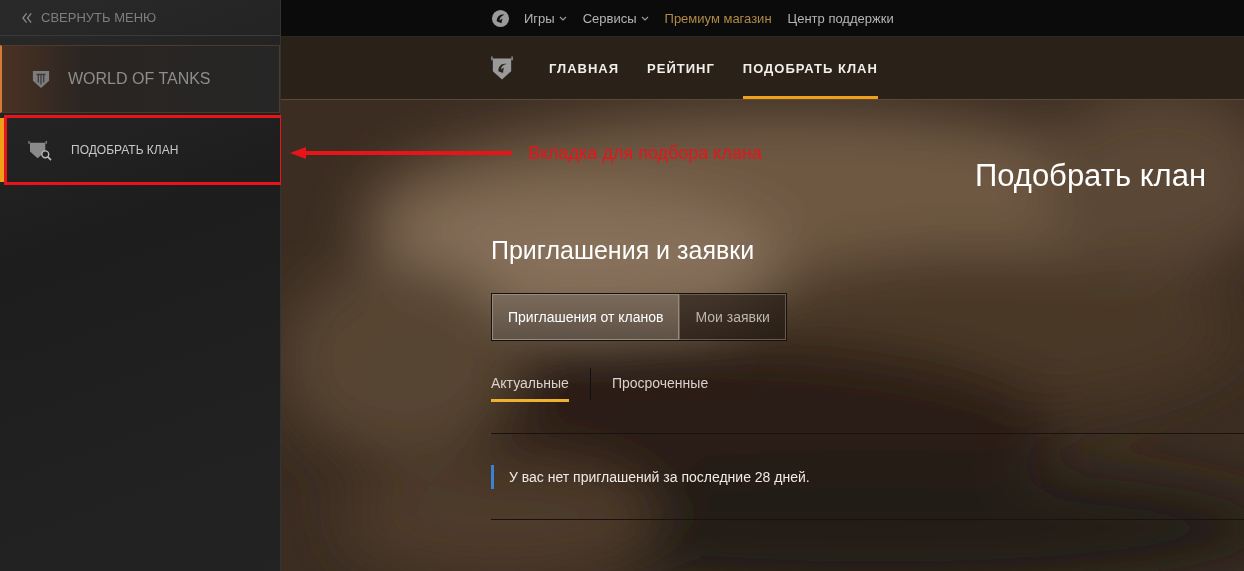 This screenshot has width=1244, height=571. I want to click on section-title: Приглашения и заявки, so click(623, 250).